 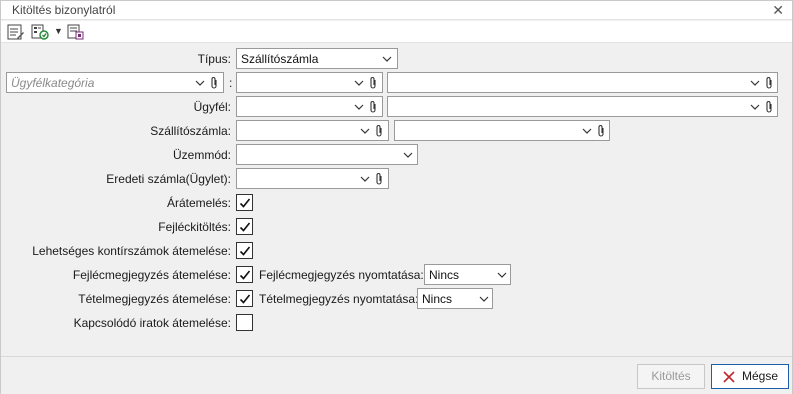 What do you see at coordinates (327, 154) in the screenshot?
I see `mode-select` at bounding box center [327, 154].